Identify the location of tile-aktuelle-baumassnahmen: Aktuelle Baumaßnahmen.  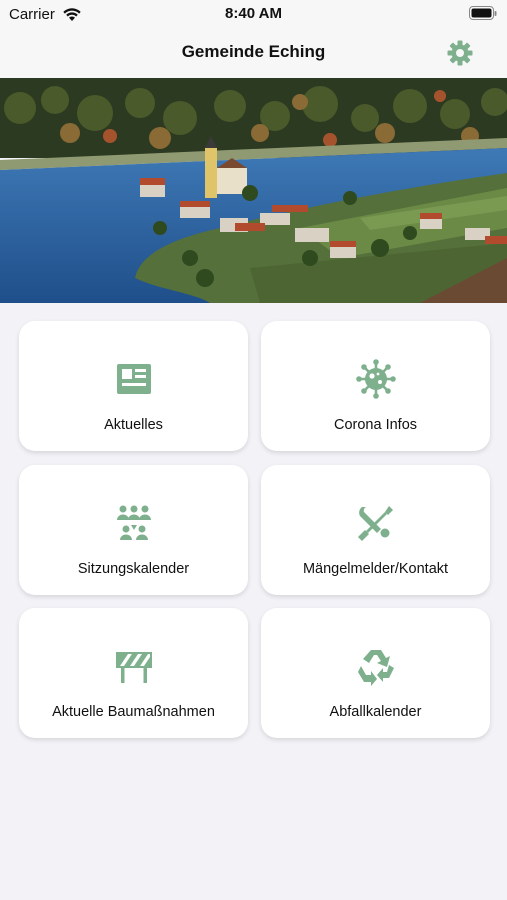
(133, 673).